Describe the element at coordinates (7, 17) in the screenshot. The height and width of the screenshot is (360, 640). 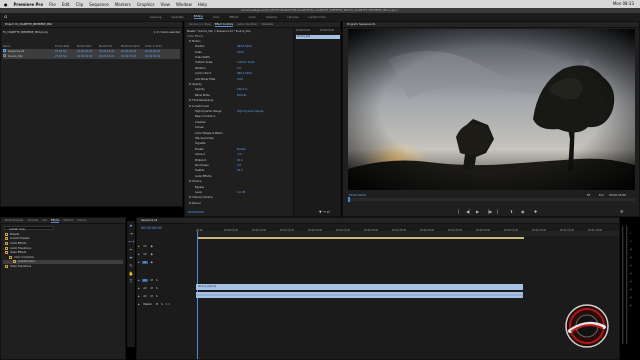
I see `home-icon: ⌂` at that location.